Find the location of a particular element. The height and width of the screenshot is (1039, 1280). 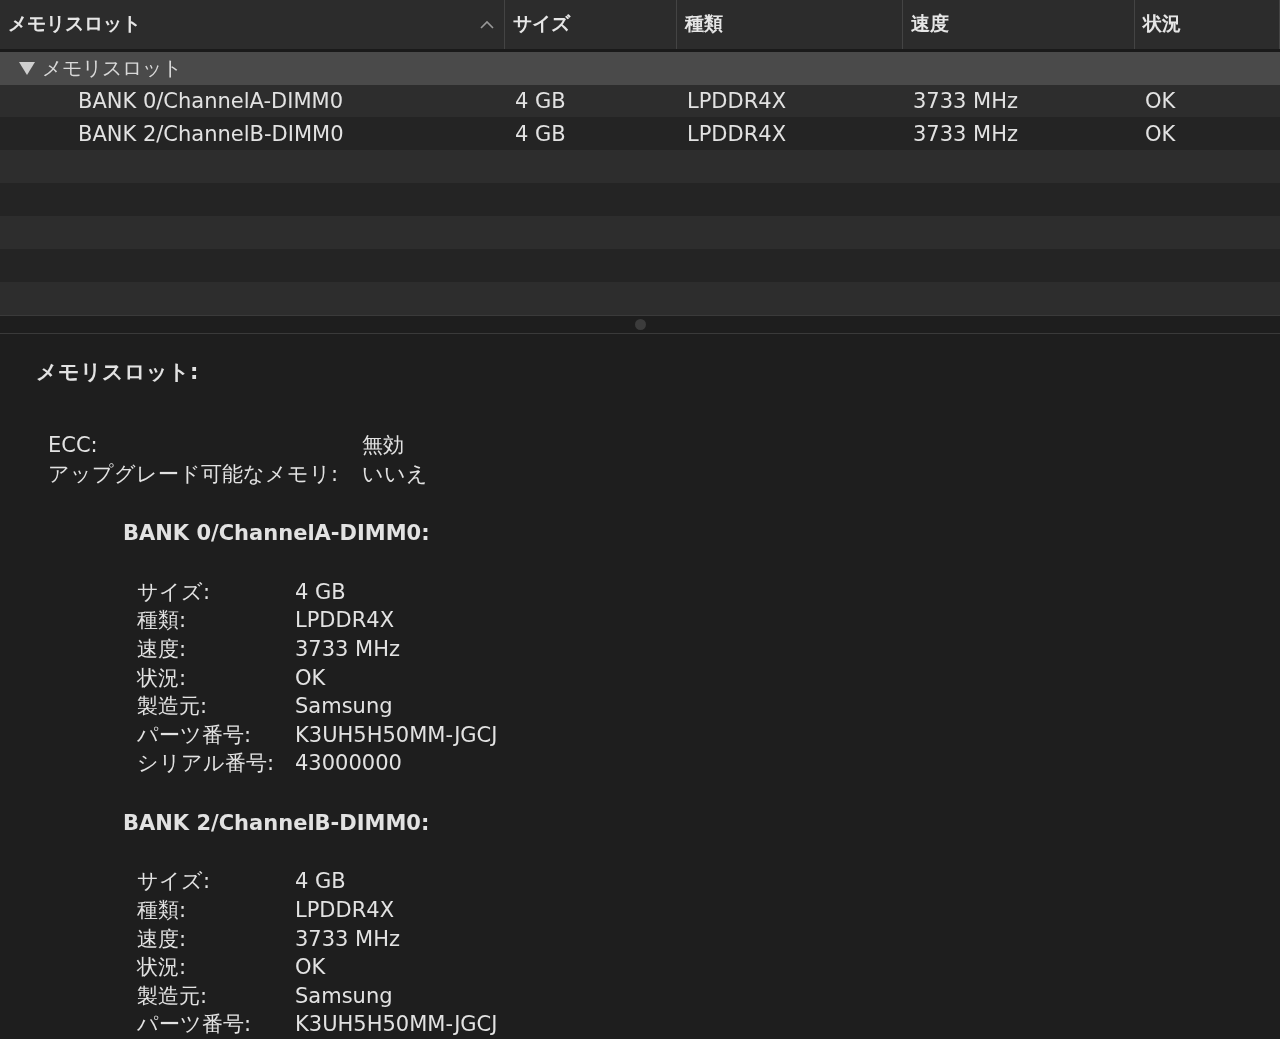

table-cell-text: BANK 2/ChannelB-DIMM0 is located at coordinates (211, 133).